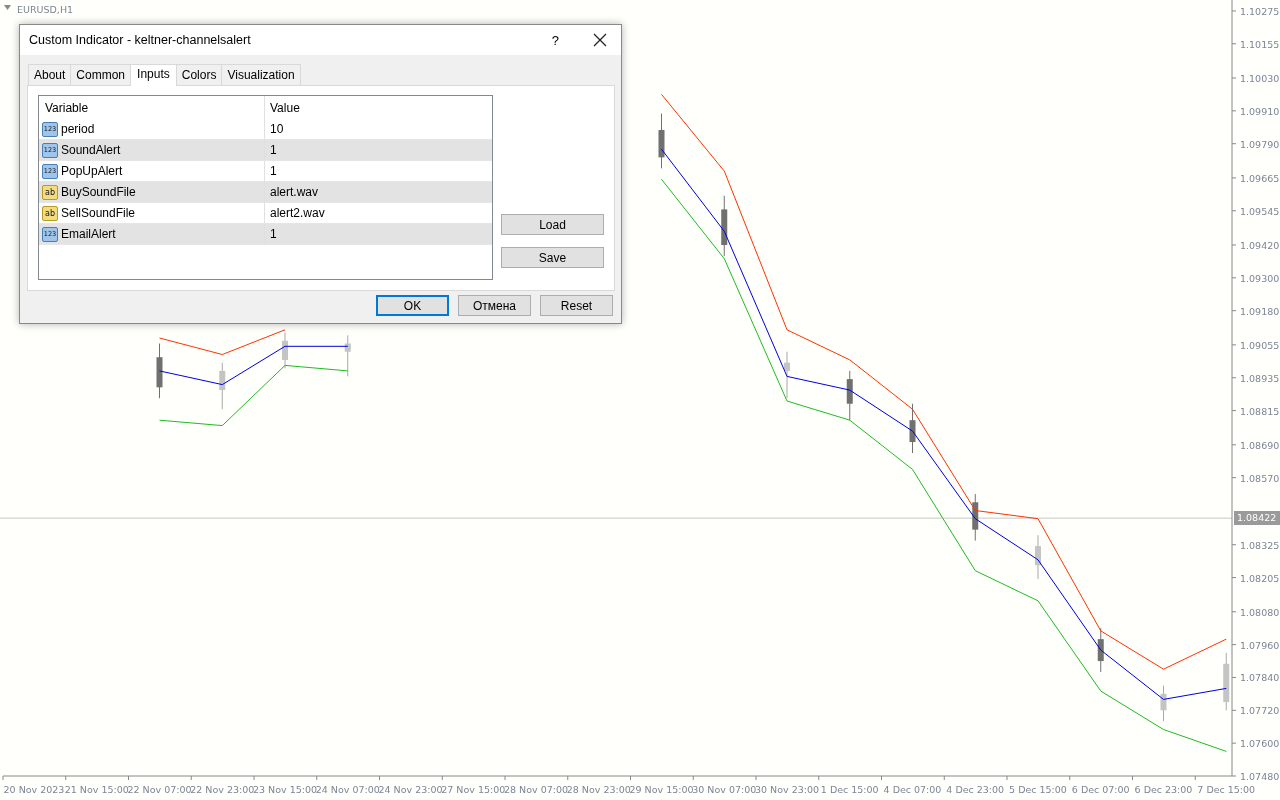 The width and height of the screenshot is (1280, 800). What do you see at coordinates (1226, 789) in the screenshot?
I see `time-label: 7 Dec 15:00` at bounding box center [1226, 789].